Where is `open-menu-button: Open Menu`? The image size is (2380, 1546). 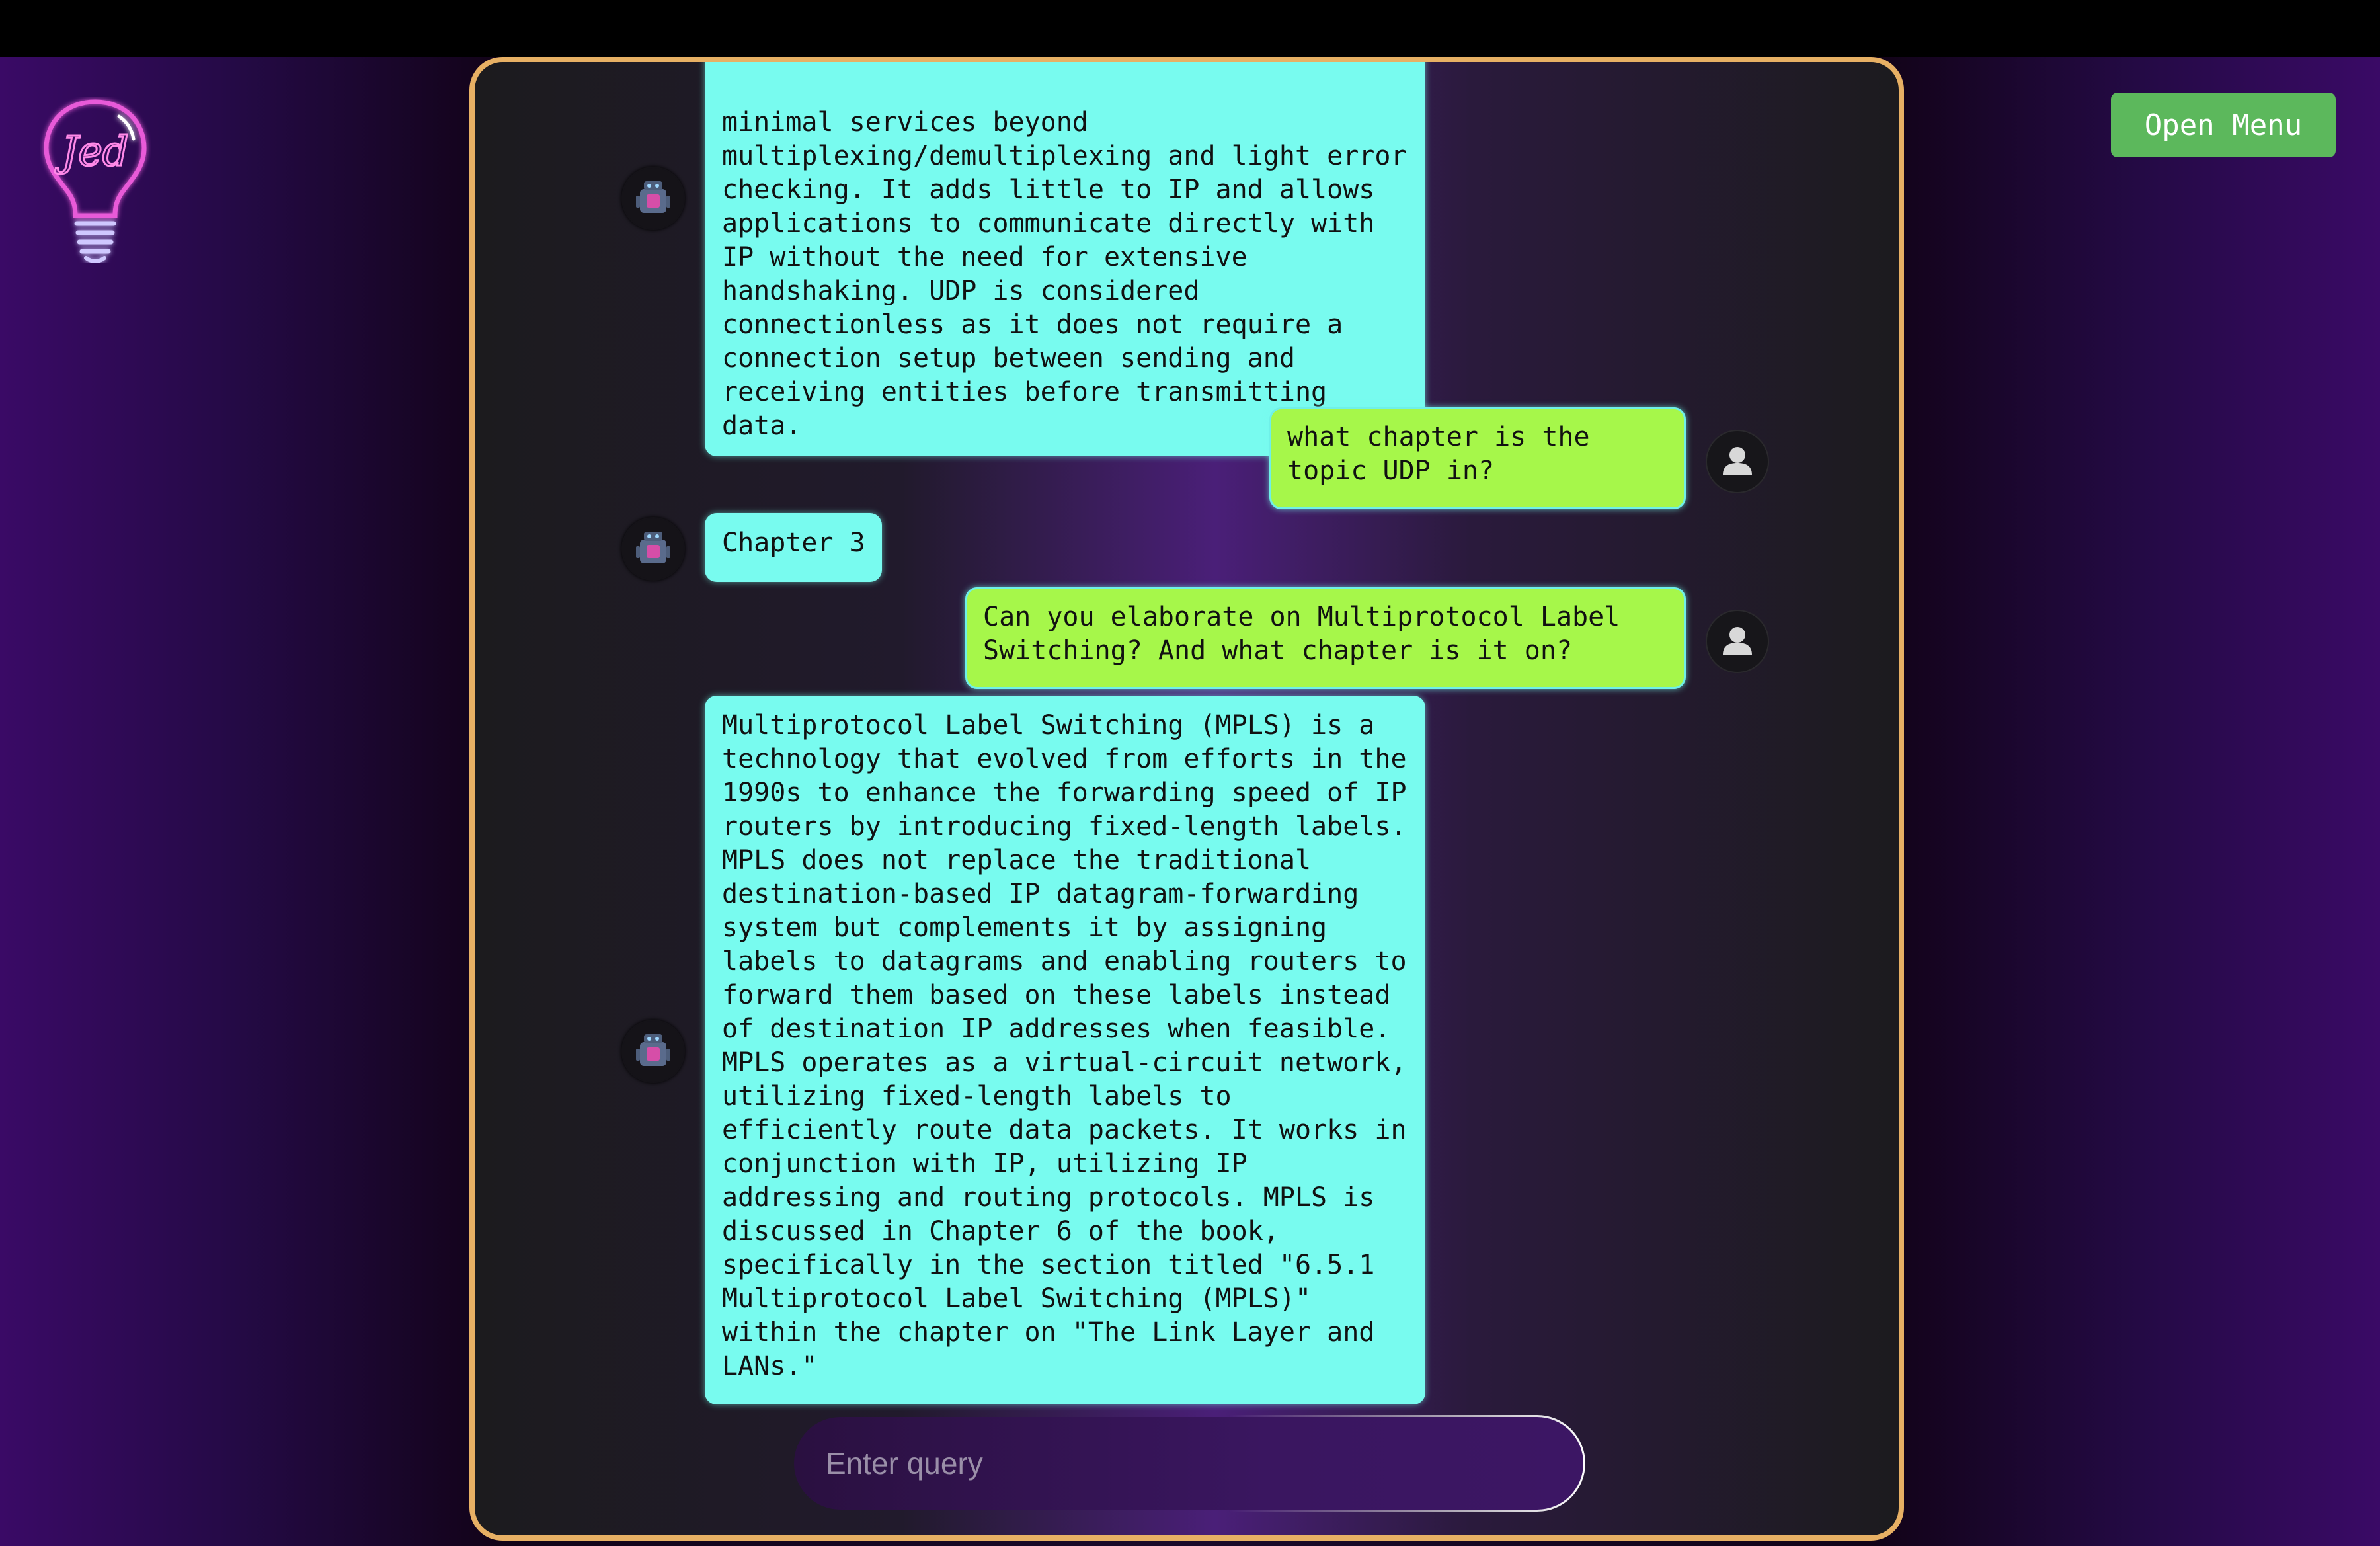
open-menu-button: Open Menu is located at coordinates (2223, 125).